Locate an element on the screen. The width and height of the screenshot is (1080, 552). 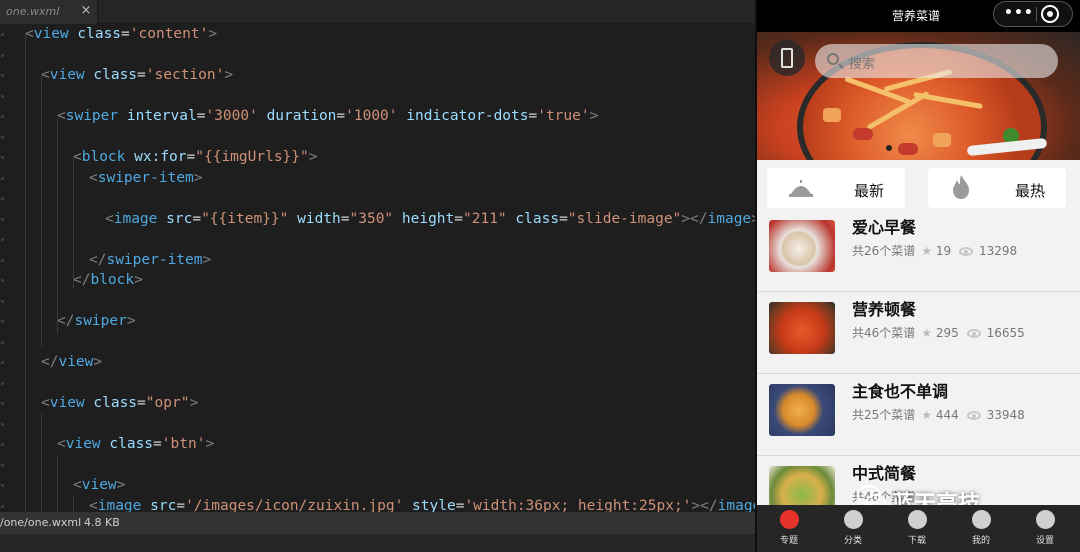
tab-label: 最新 is located at coordinates (869, 191).